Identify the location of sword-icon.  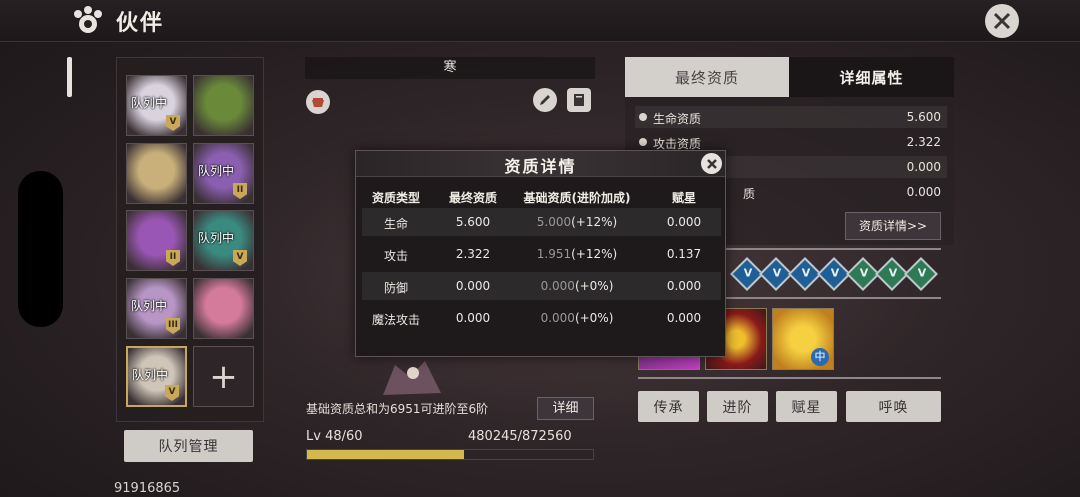
(643, 142).